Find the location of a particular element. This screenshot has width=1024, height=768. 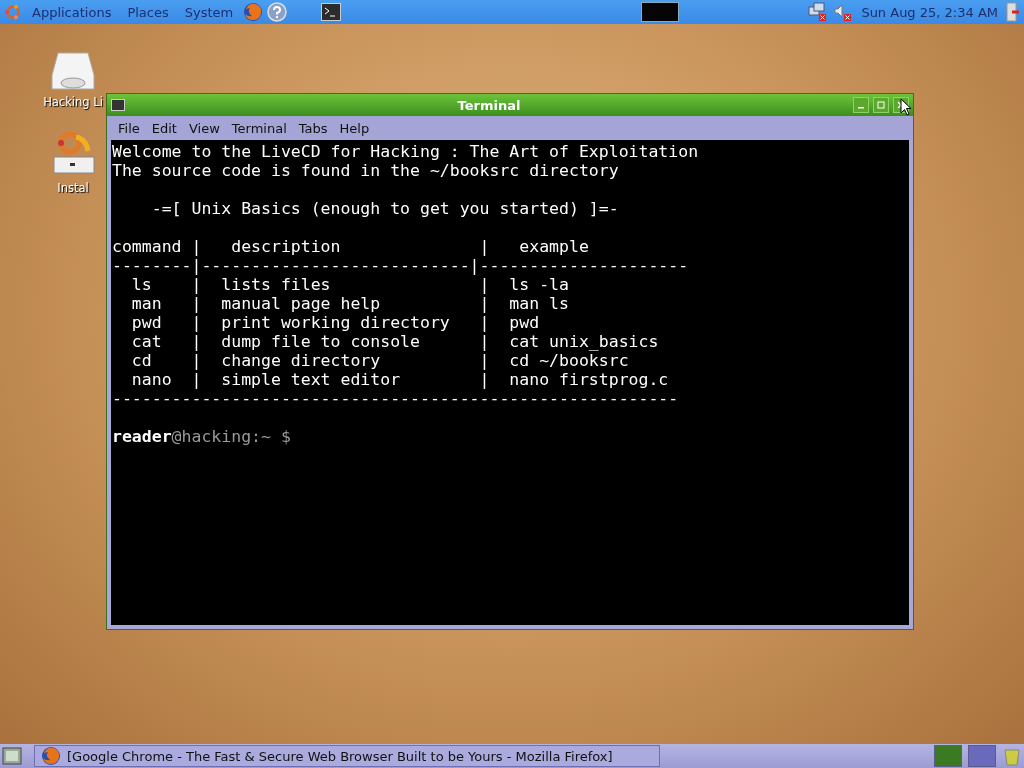

menu-item: View is located at coordinates (204, 128).